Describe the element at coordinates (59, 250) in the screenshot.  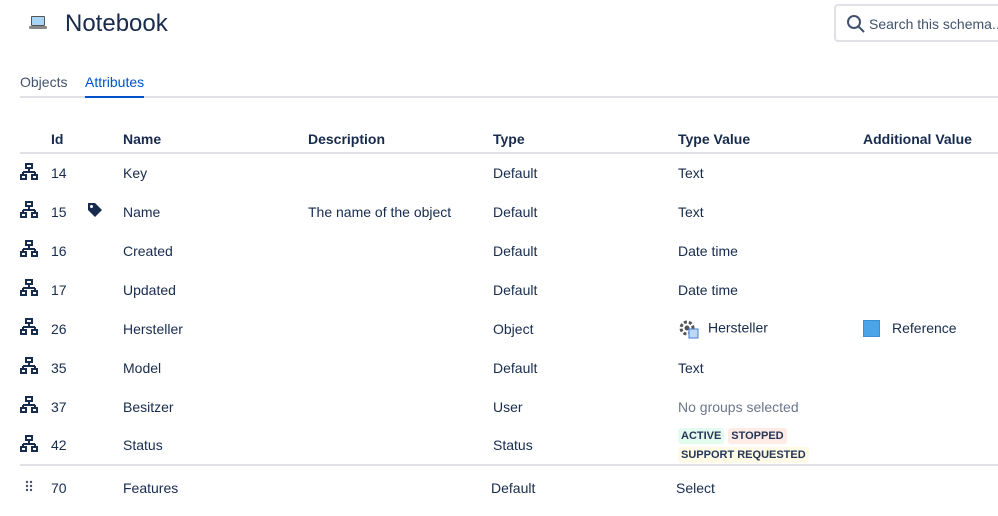
I see `attribute-id: 16` at that location.